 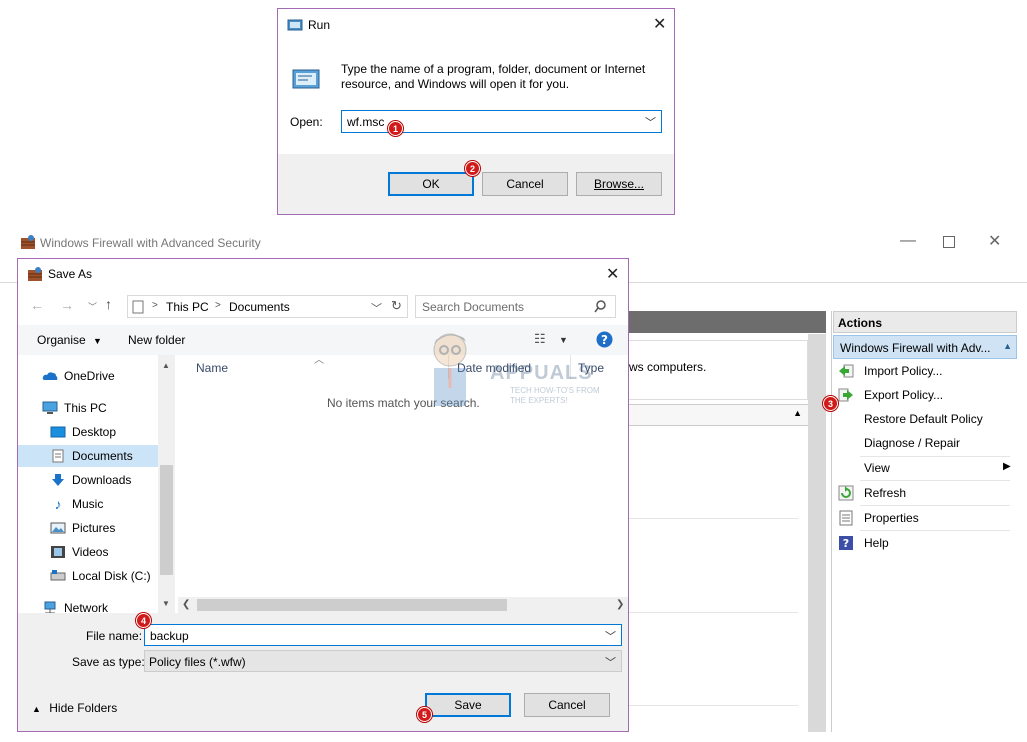 I want to click on actions-group-collapse-icon: ▲, so click(x=1007, y=346).